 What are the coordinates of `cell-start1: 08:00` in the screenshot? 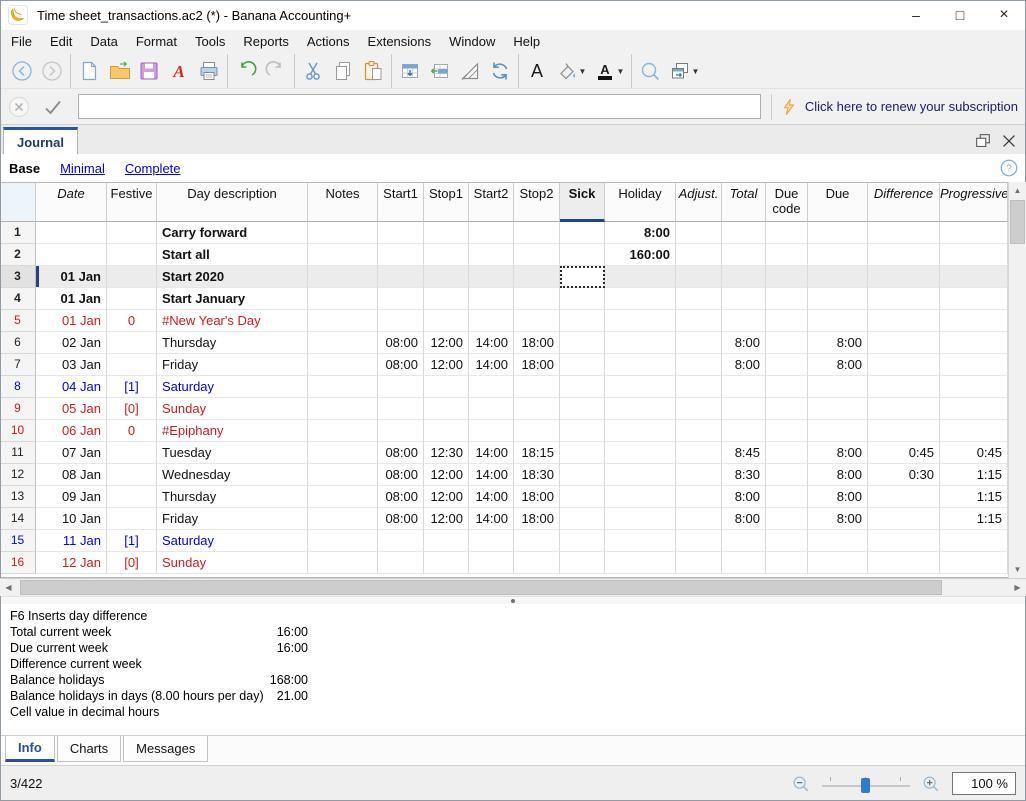 It's located at (401, 475).